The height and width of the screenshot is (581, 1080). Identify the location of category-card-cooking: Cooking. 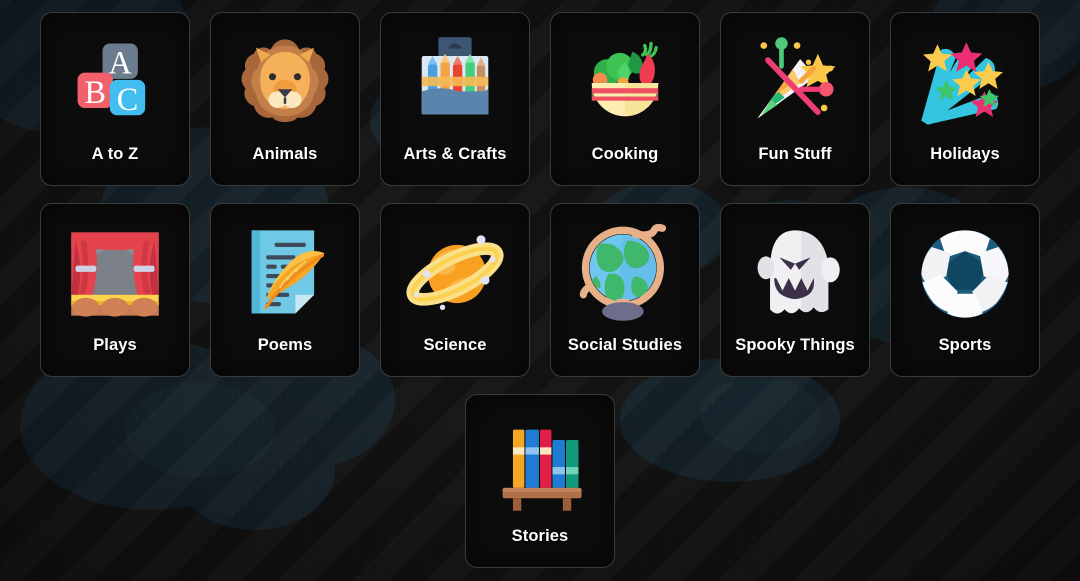
(625, 99).